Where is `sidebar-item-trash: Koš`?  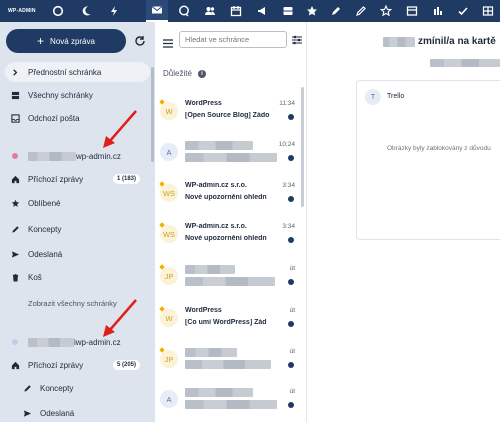 sidebar-item-trash: Koš is located at coordinates (75, 277).